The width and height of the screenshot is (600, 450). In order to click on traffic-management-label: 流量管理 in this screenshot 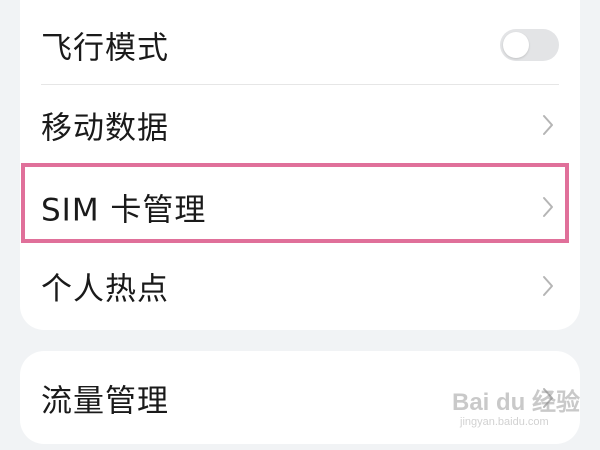, I will do `click(105, 401)`.